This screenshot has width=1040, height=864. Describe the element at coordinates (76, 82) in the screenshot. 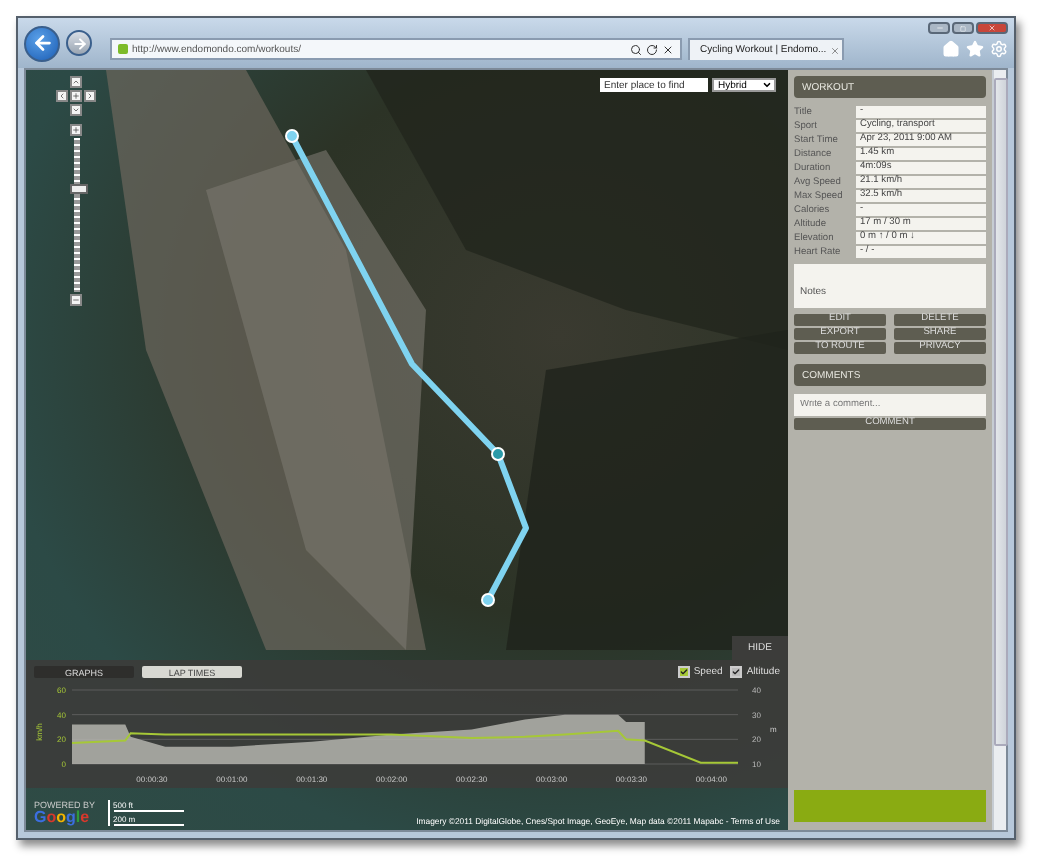

I see `pan-up-button` at that location.